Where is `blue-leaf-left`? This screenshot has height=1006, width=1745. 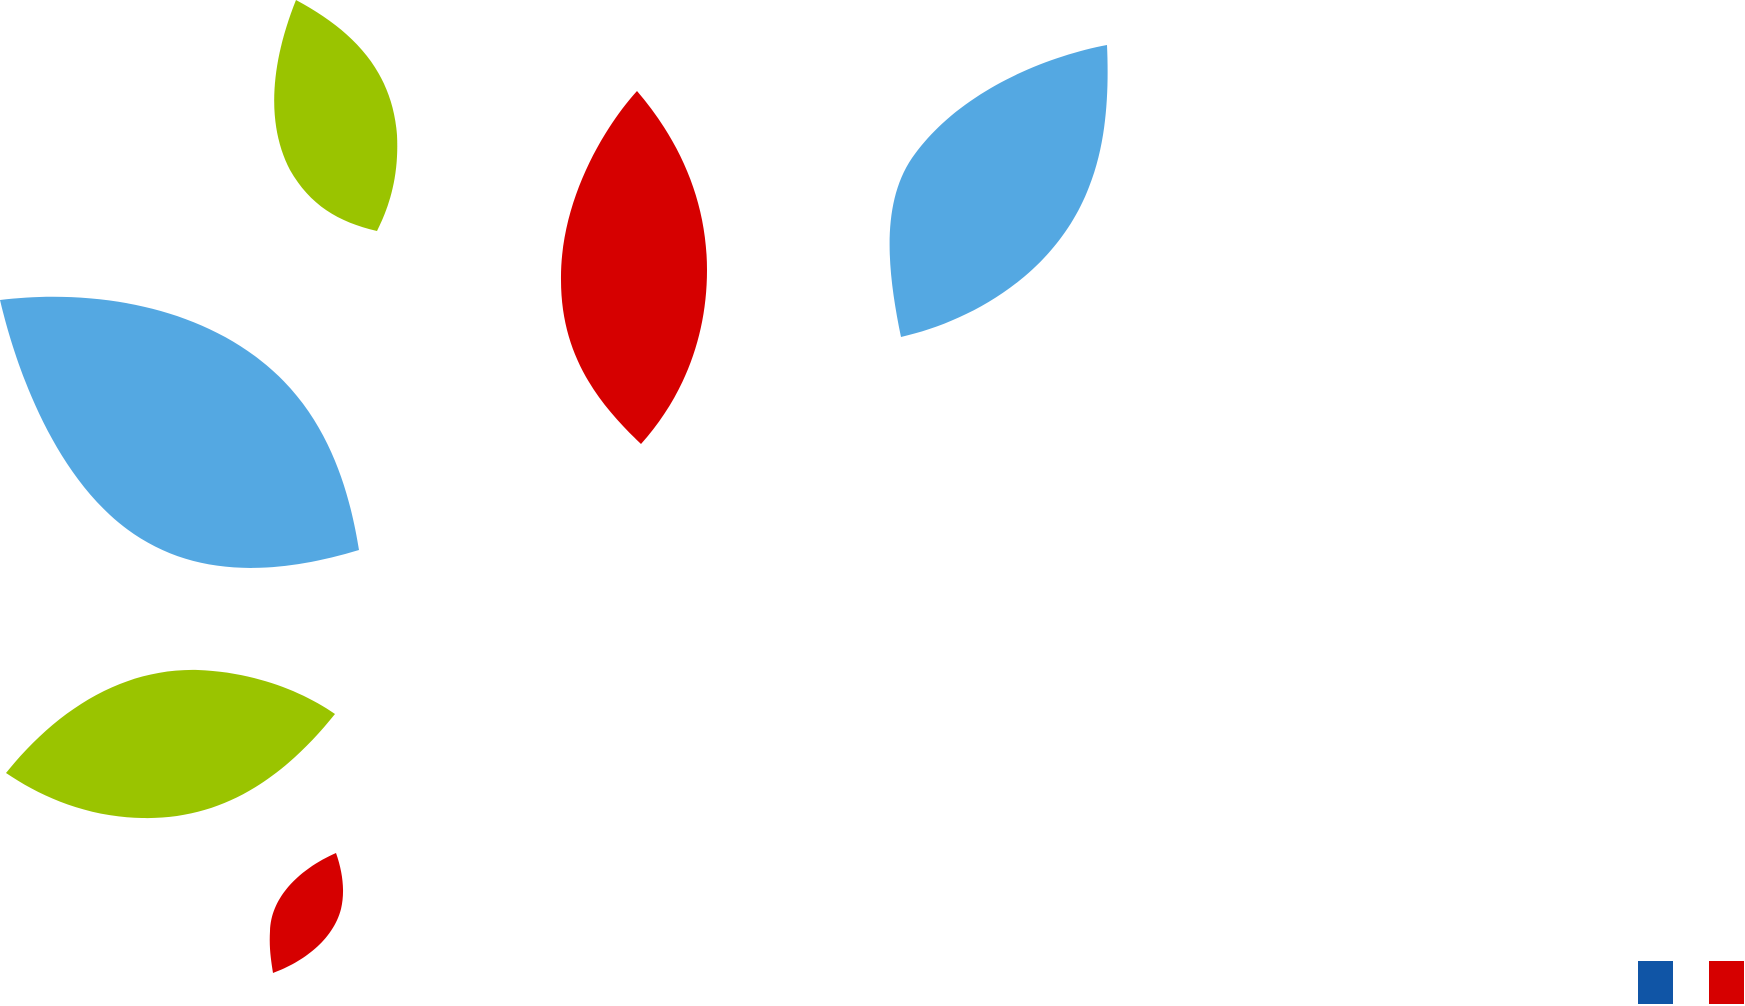
blue-leaf-left is located at coordinates (179, 432).